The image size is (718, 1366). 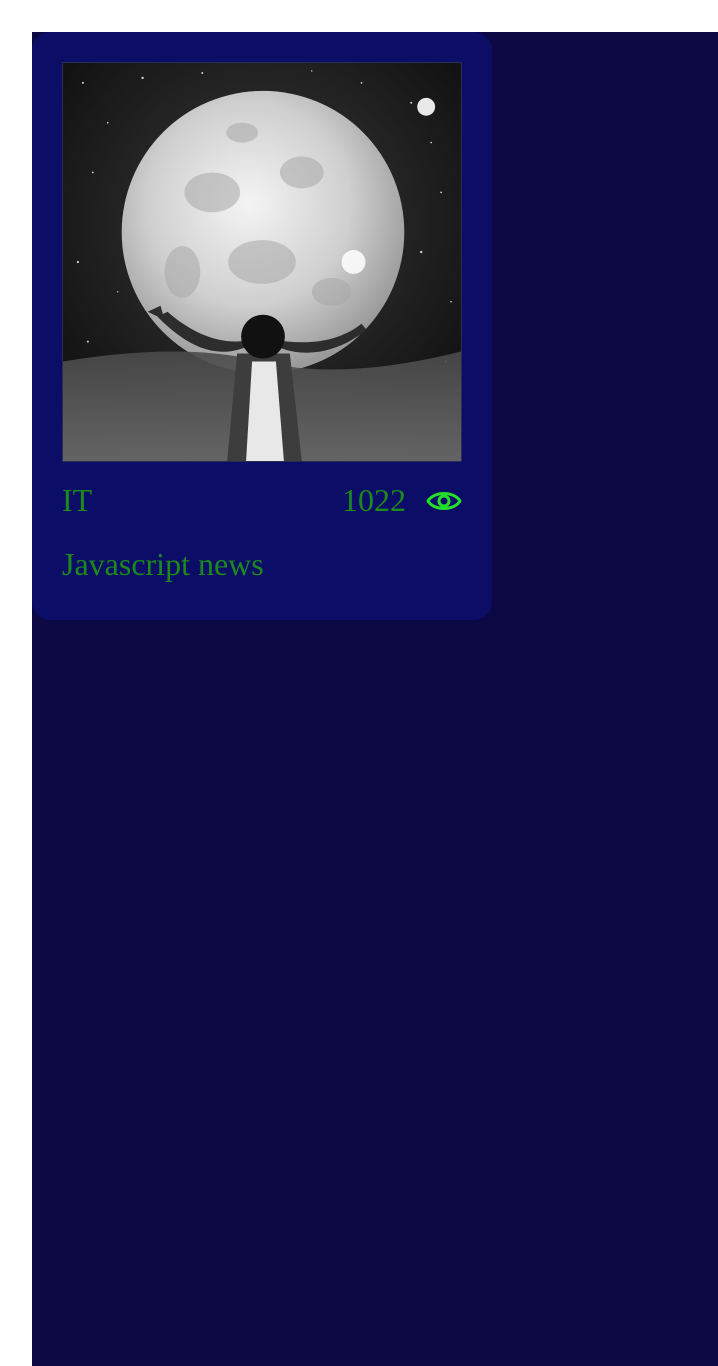 I want to click on card-meta: IT 1022, so click(x=262, y=500).